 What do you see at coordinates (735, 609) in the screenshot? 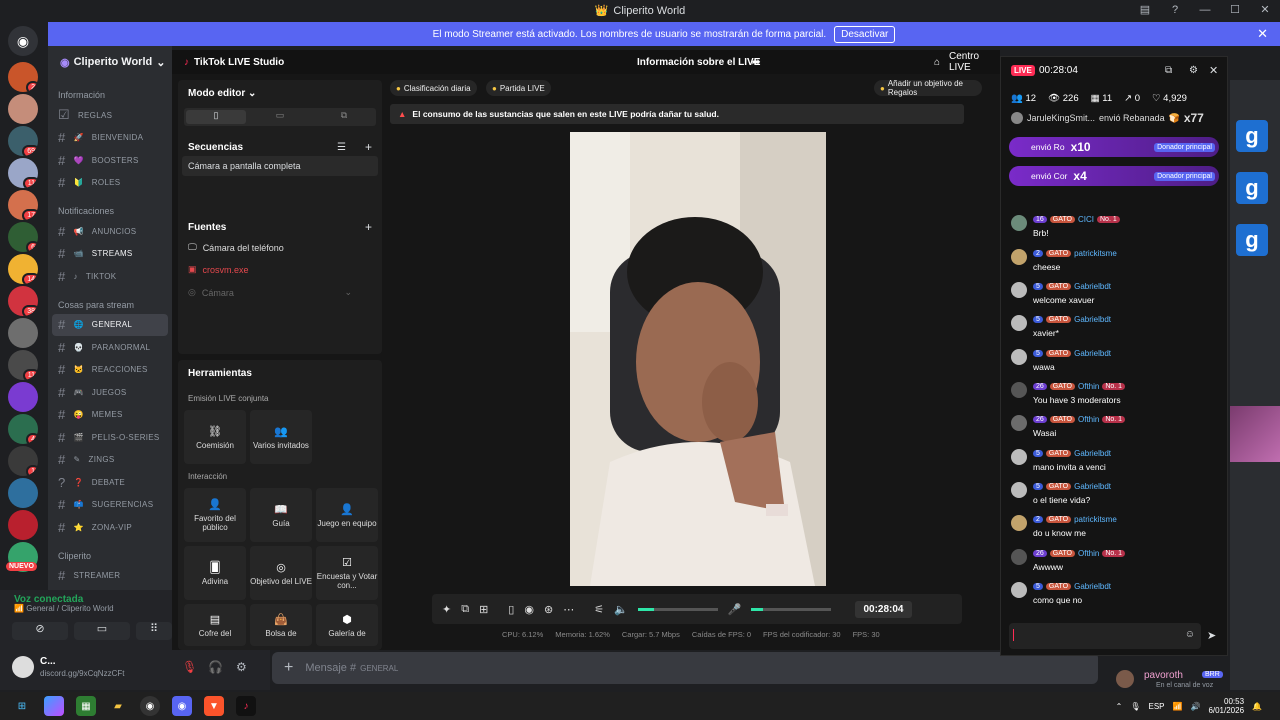
I see `mic-icon: 🎤` at bounding box center [735, 609].